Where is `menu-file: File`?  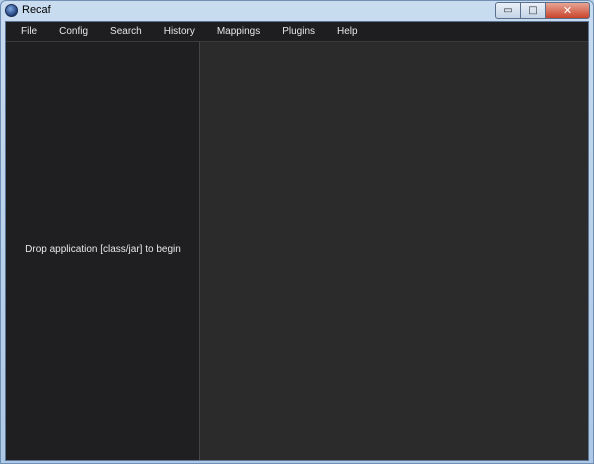 menu-file: File is located at coordinates (27, 31).